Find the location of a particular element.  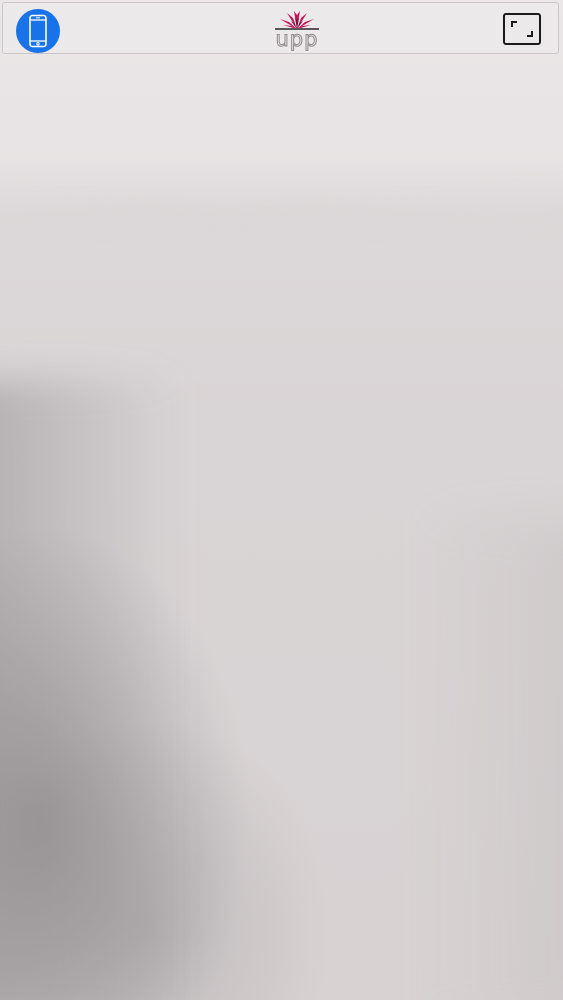

device-mode-button is located at coordinates (38, 31).